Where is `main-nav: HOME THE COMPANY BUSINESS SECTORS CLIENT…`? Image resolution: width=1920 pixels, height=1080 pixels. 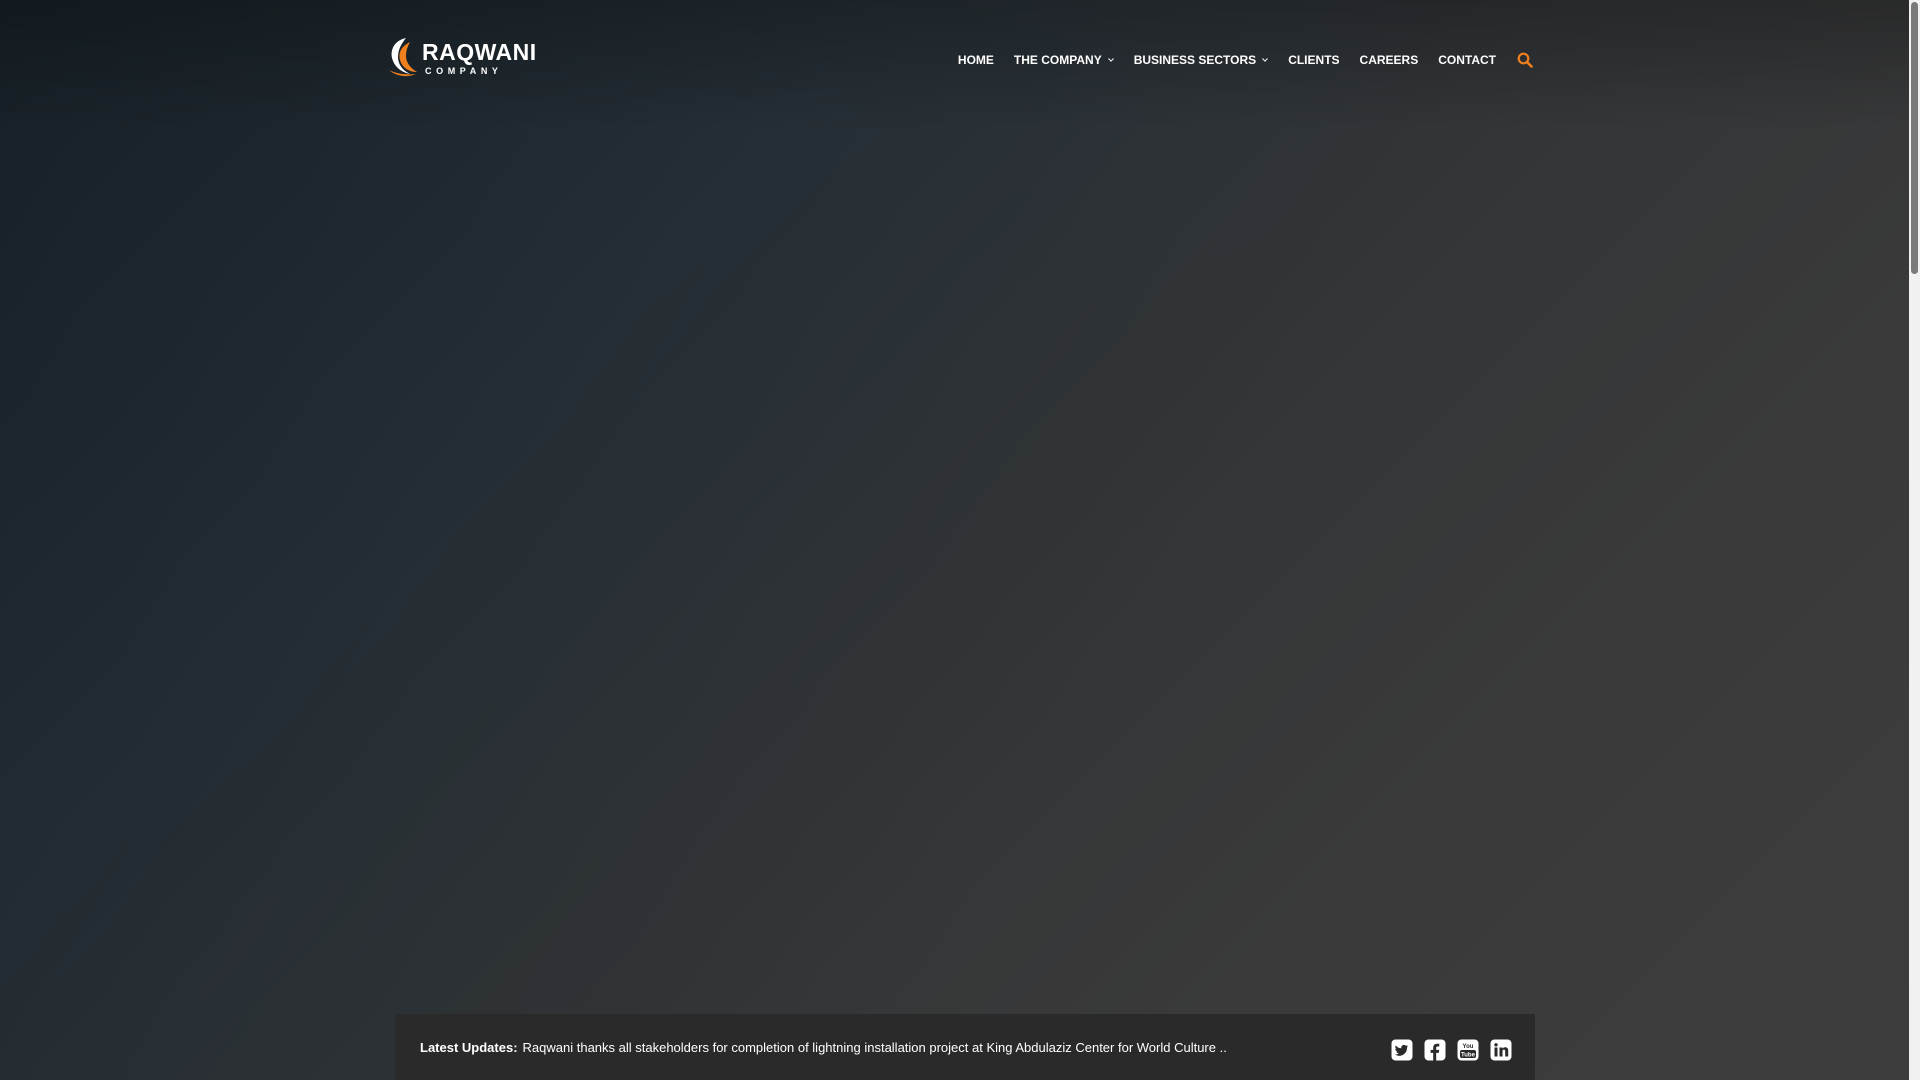
main-nav: HOME THE COMPANY BUSINESS SECTORS CLIENT… is located at coordinates (1246, 60).